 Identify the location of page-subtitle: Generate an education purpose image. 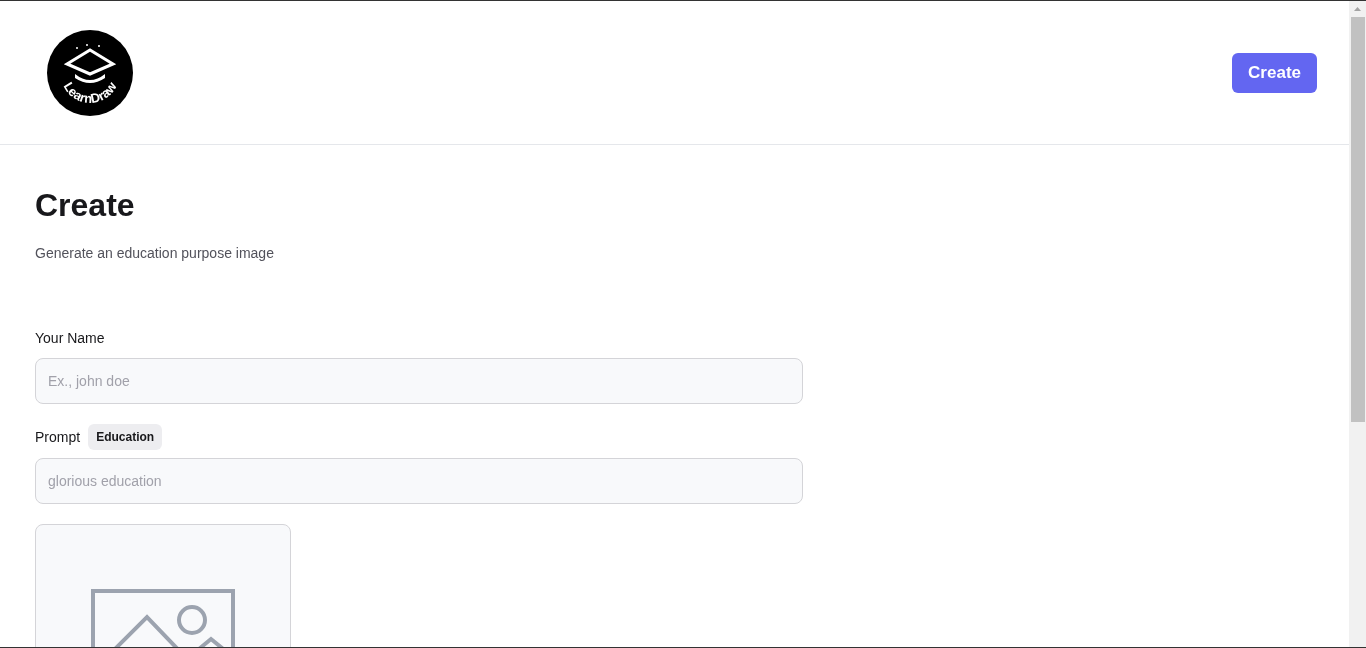
(155, 253).